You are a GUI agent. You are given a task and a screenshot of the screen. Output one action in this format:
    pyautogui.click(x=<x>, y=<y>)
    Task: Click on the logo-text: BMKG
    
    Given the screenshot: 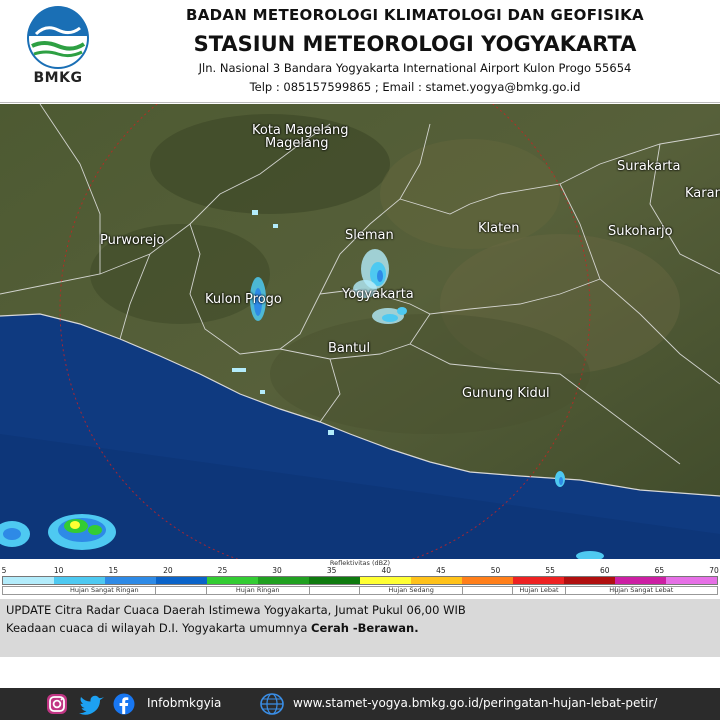 What is the action you would take?
    pyautogui.click(x=58, y=78)
    